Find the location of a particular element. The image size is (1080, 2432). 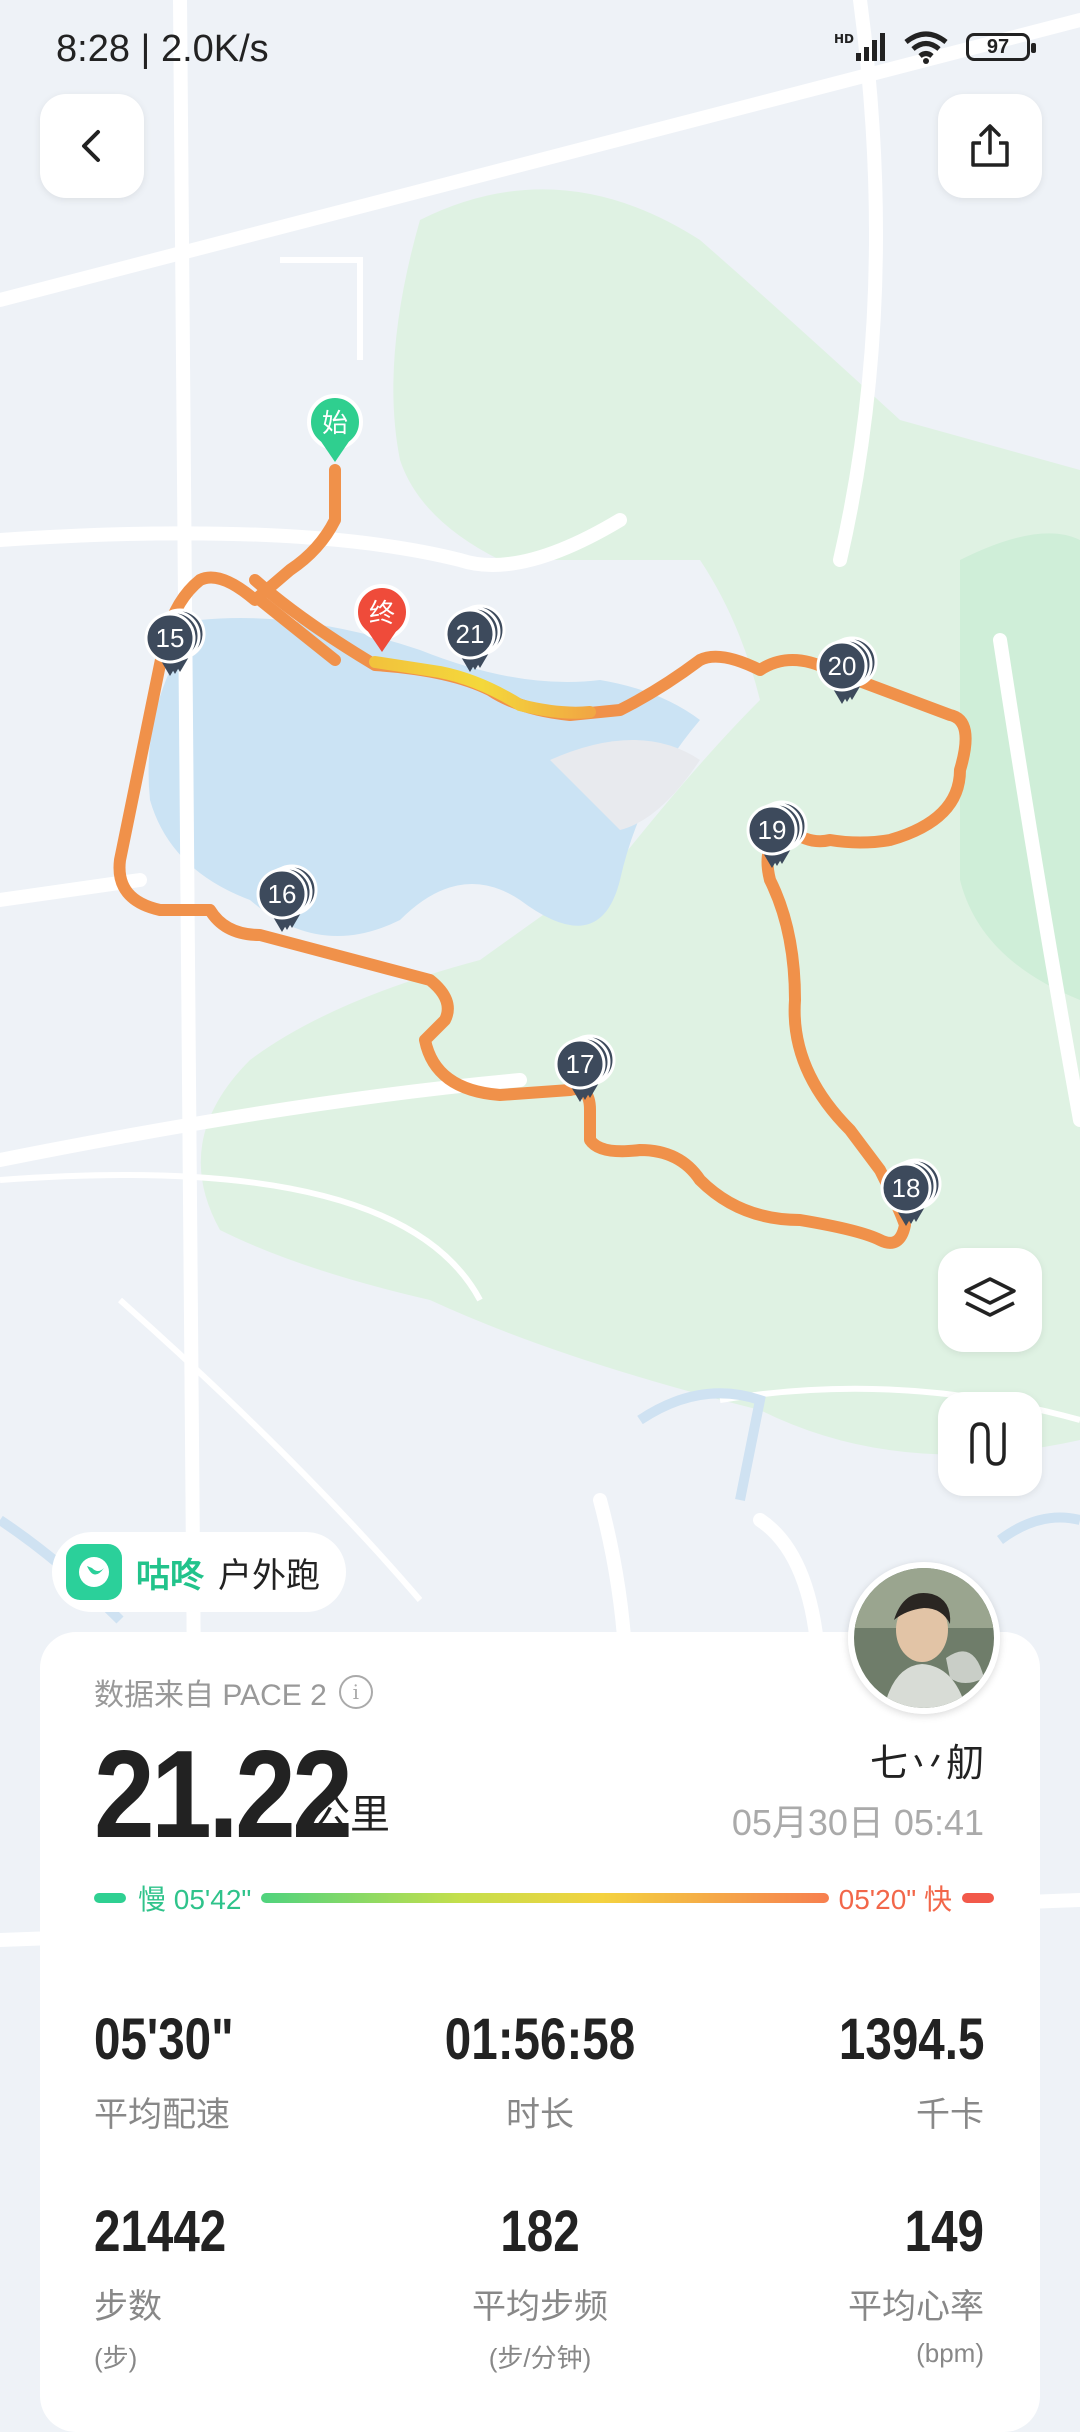

stat-label: 平均步频 is located at coordinates (540, 2307).